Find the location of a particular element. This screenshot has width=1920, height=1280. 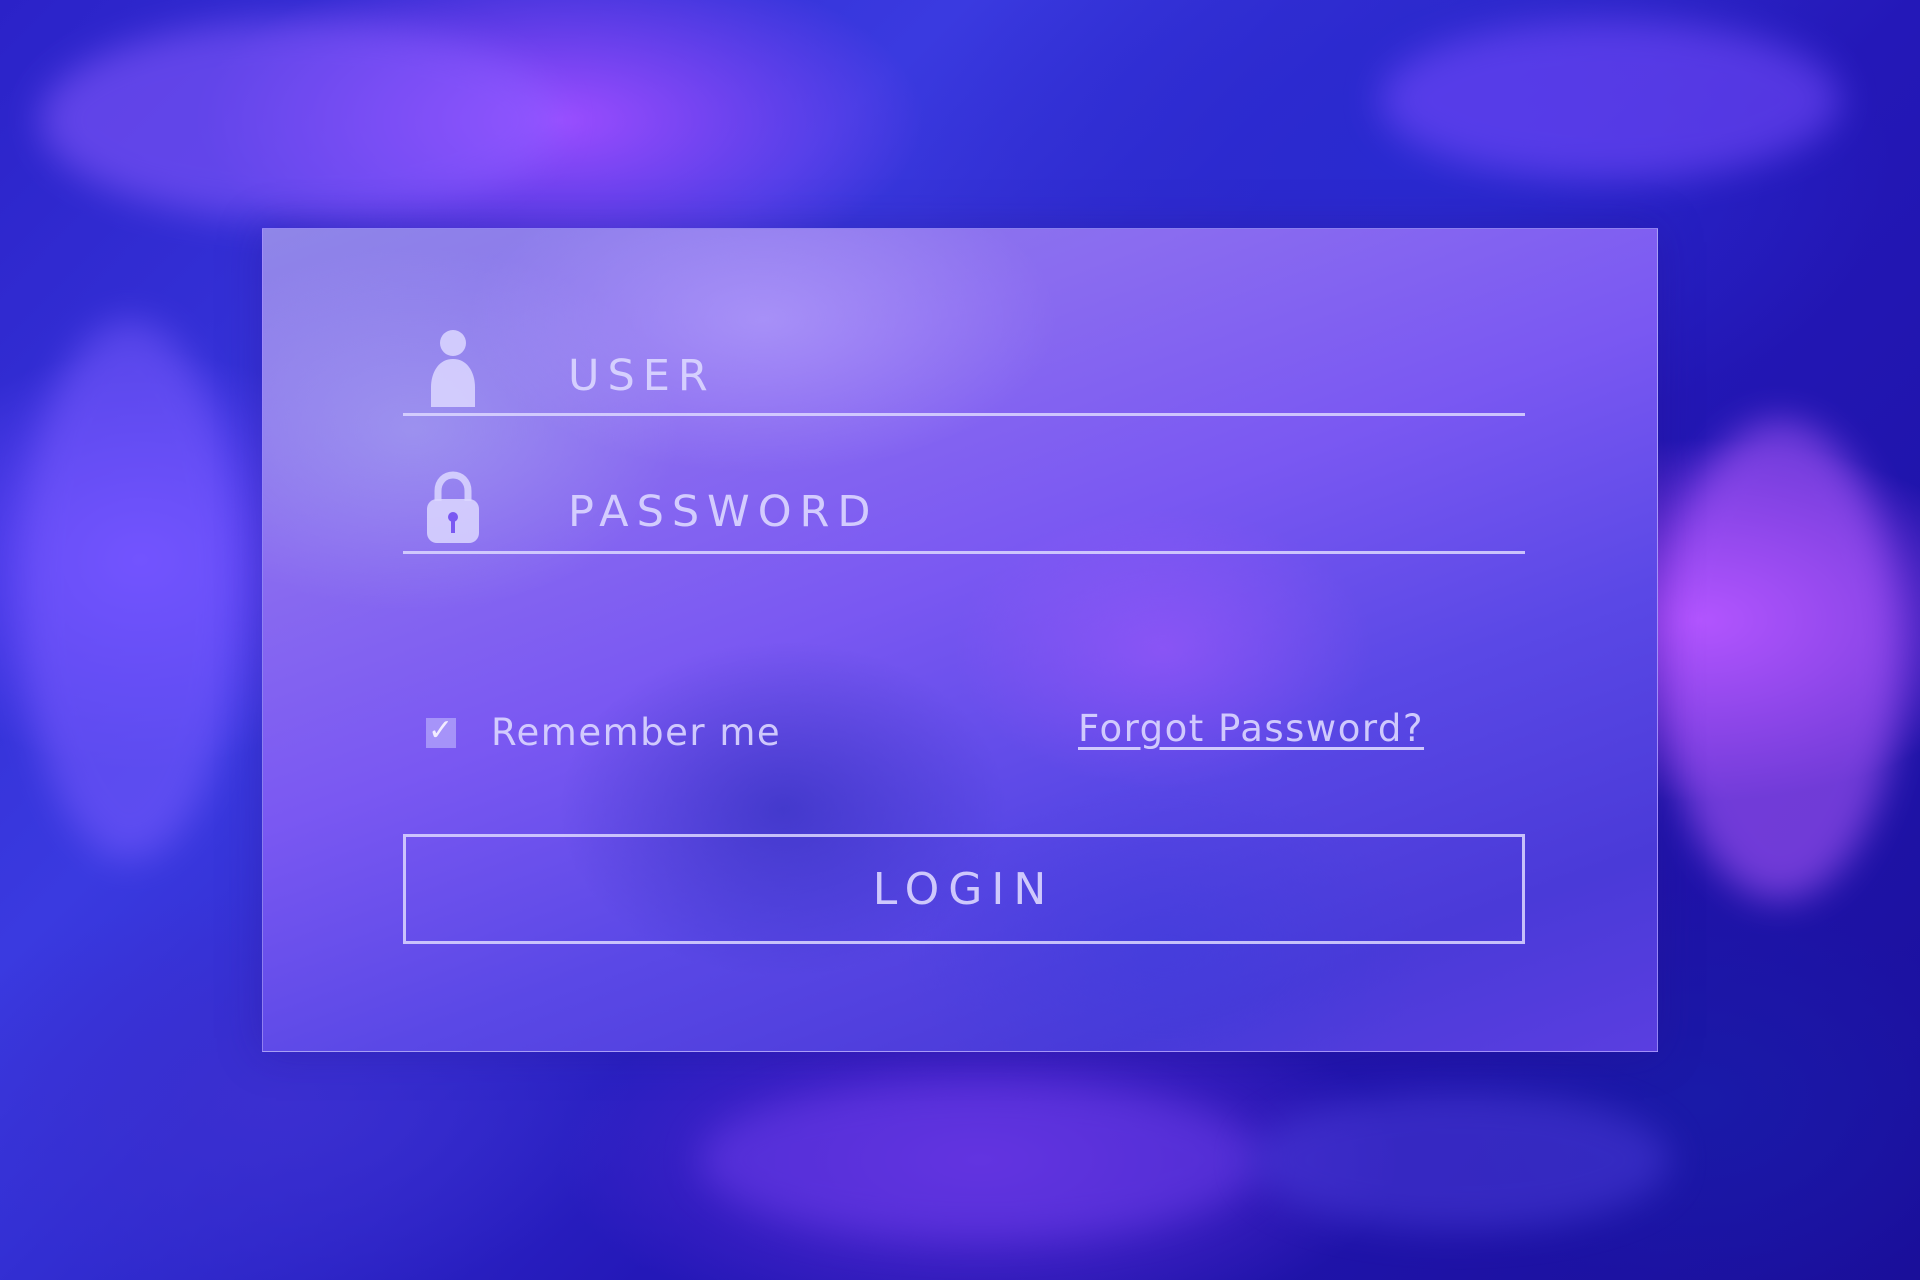

user-icon is located at coordinates (453, 369).